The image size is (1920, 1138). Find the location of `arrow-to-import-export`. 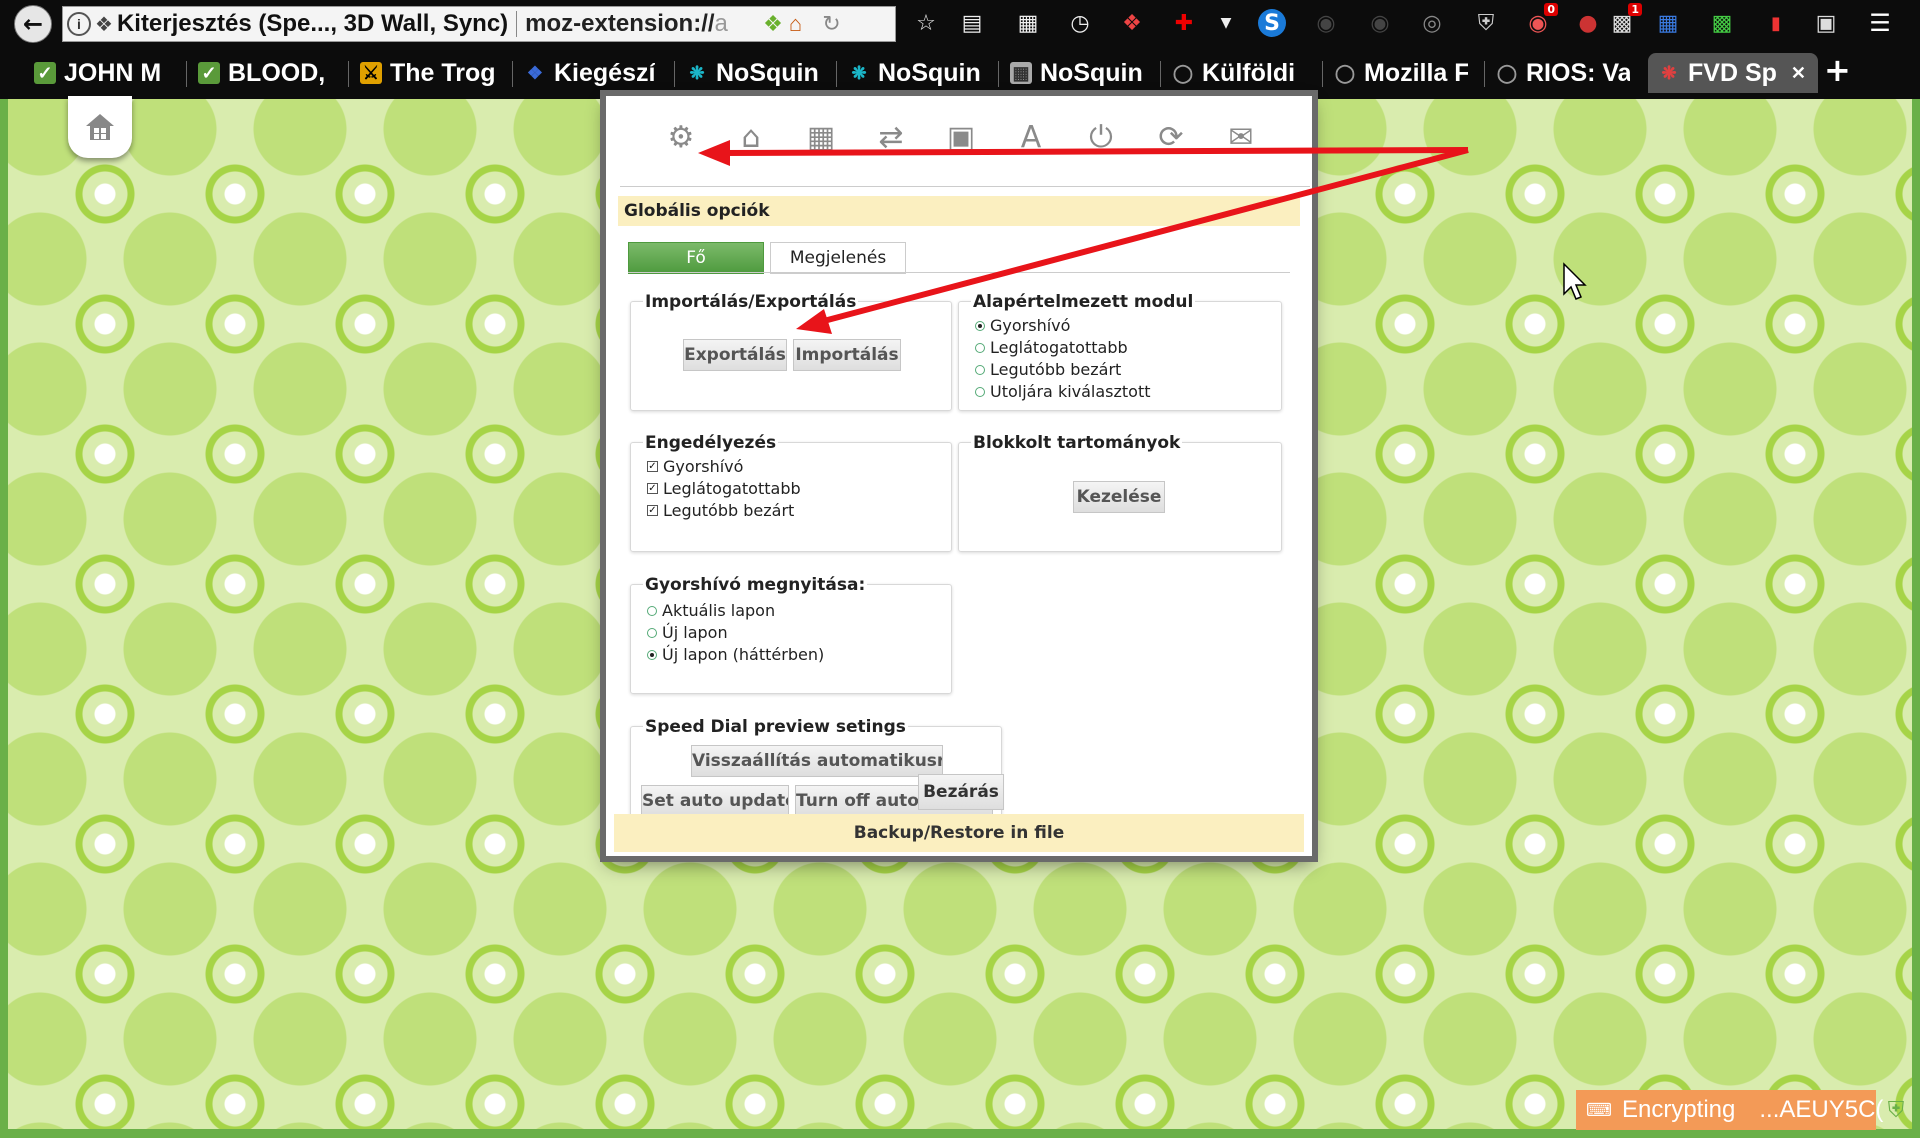

arrow-to-import-export is located at coordinates (1132, 240).